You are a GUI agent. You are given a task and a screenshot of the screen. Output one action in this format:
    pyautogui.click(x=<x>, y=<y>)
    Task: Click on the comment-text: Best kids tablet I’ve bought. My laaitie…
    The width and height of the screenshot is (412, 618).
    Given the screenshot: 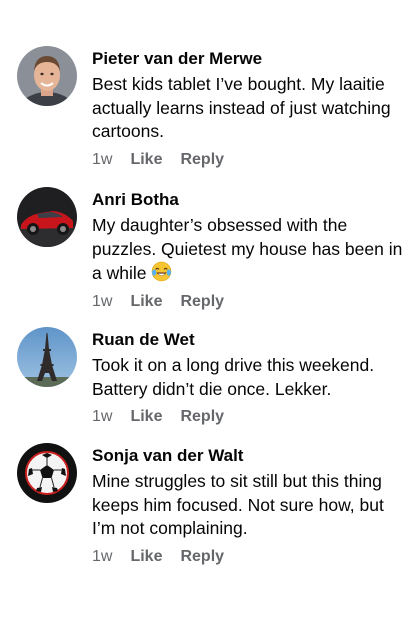 What is the action you would take?
    pyautogui.click(x=241, y=107)
    